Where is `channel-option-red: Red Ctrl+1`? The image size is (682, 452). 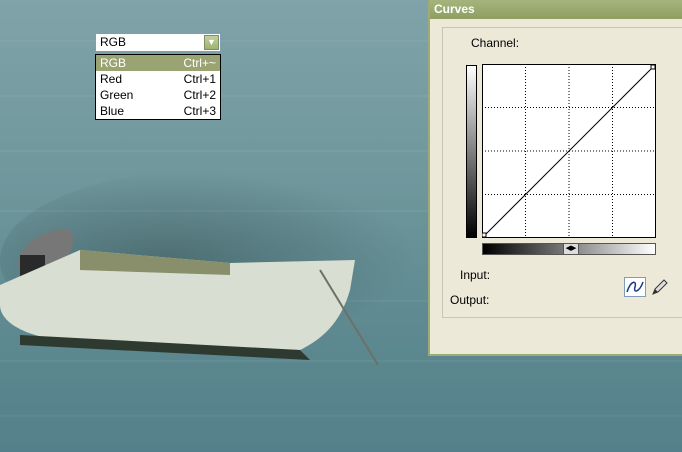
channel-option-red: Red Ctrl+1 is located at coordinates (158, 79).